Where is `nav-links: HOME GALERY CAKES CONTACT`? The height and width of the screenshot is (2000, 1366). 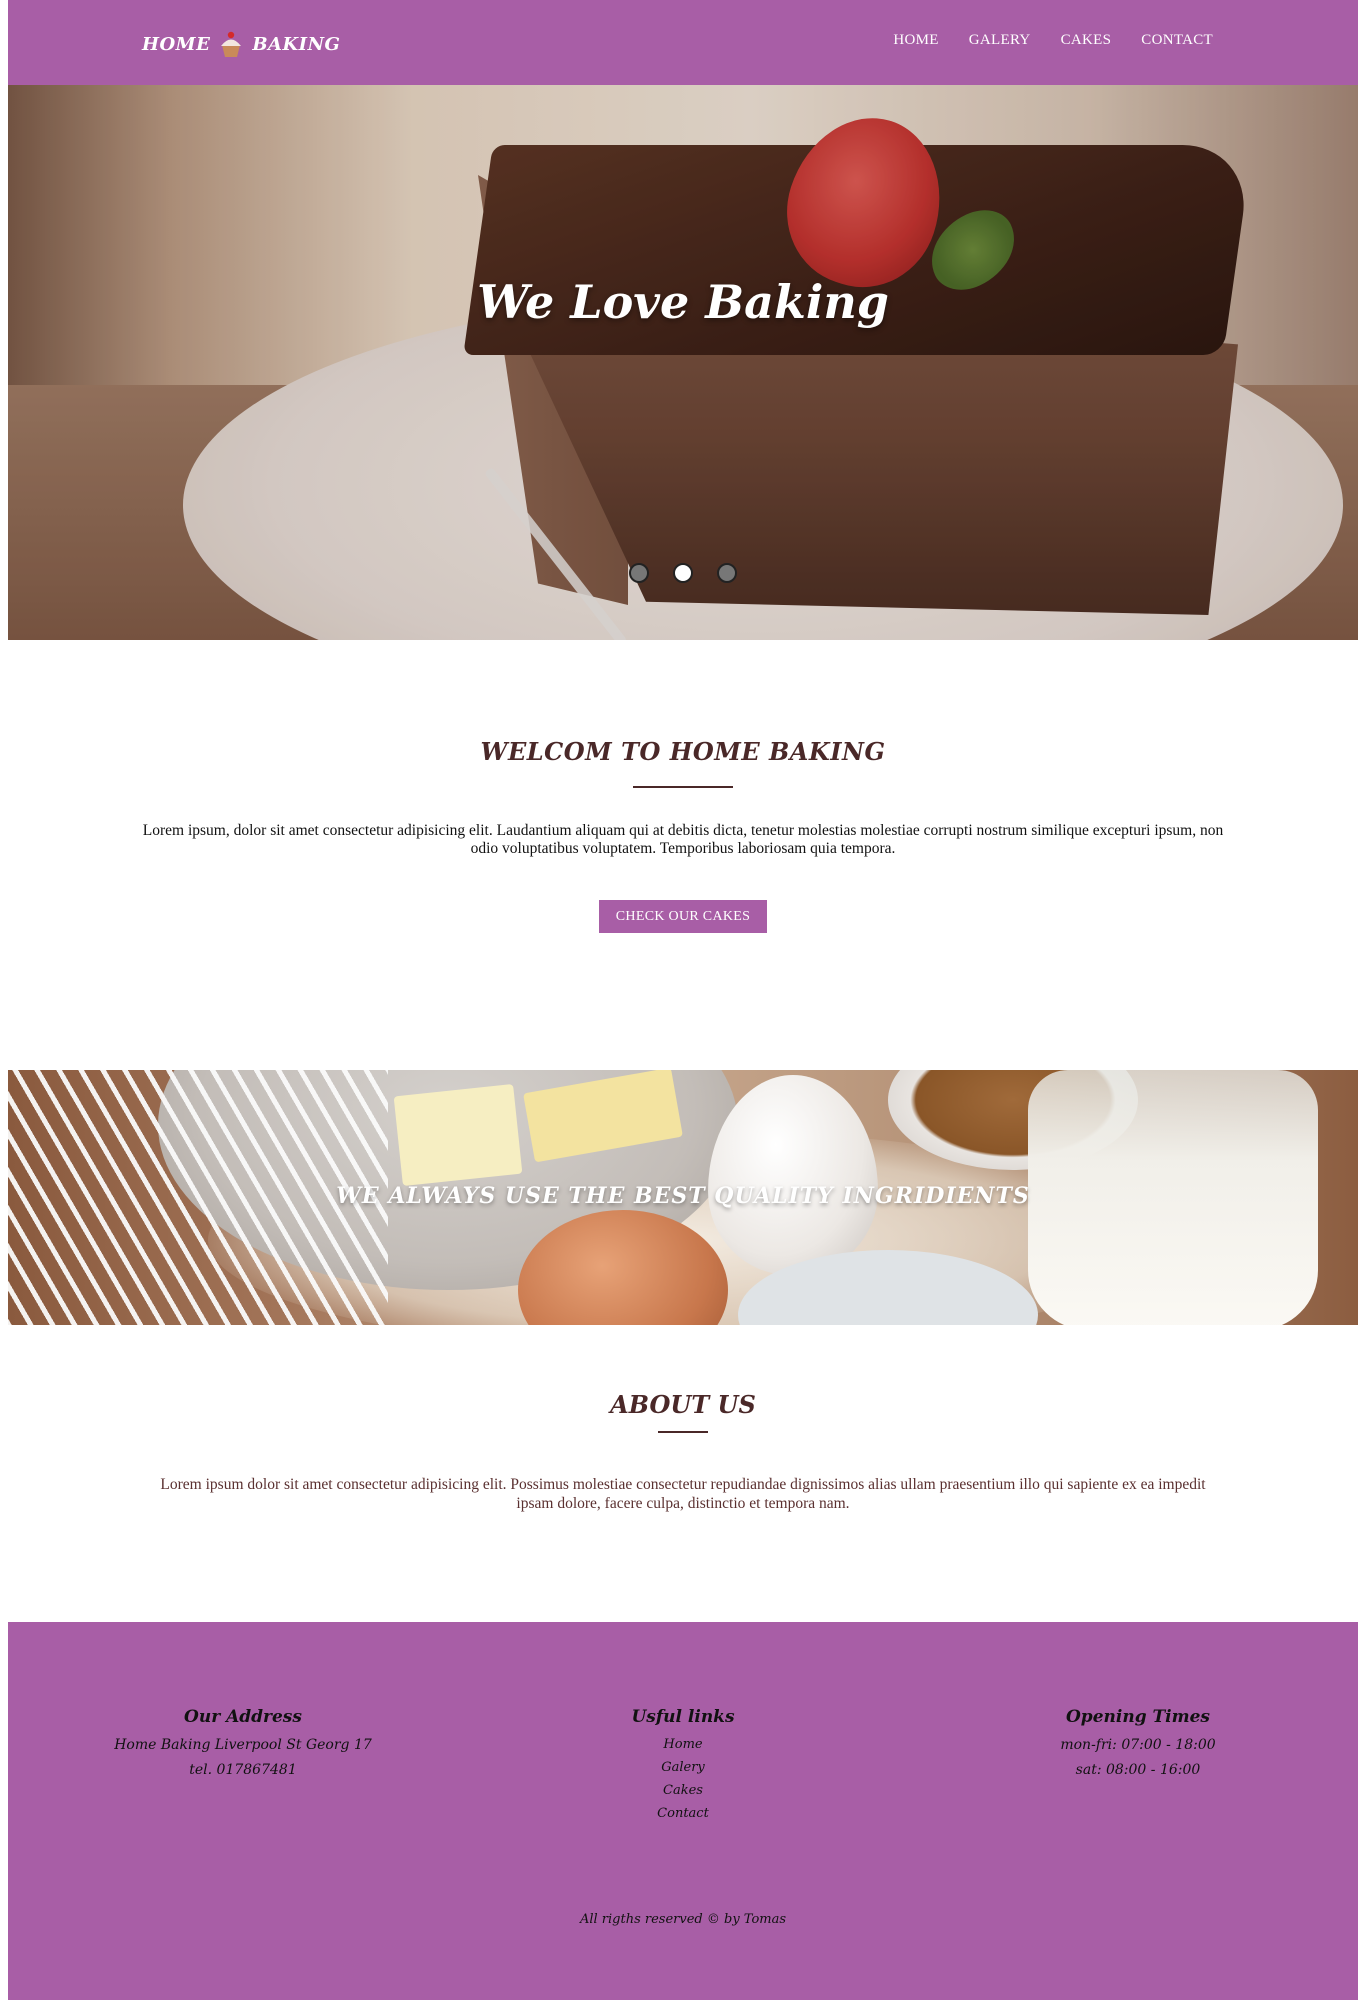 nav-links: HOME GALERY CAKES CONTACT is located at coordinates (1053, 40).